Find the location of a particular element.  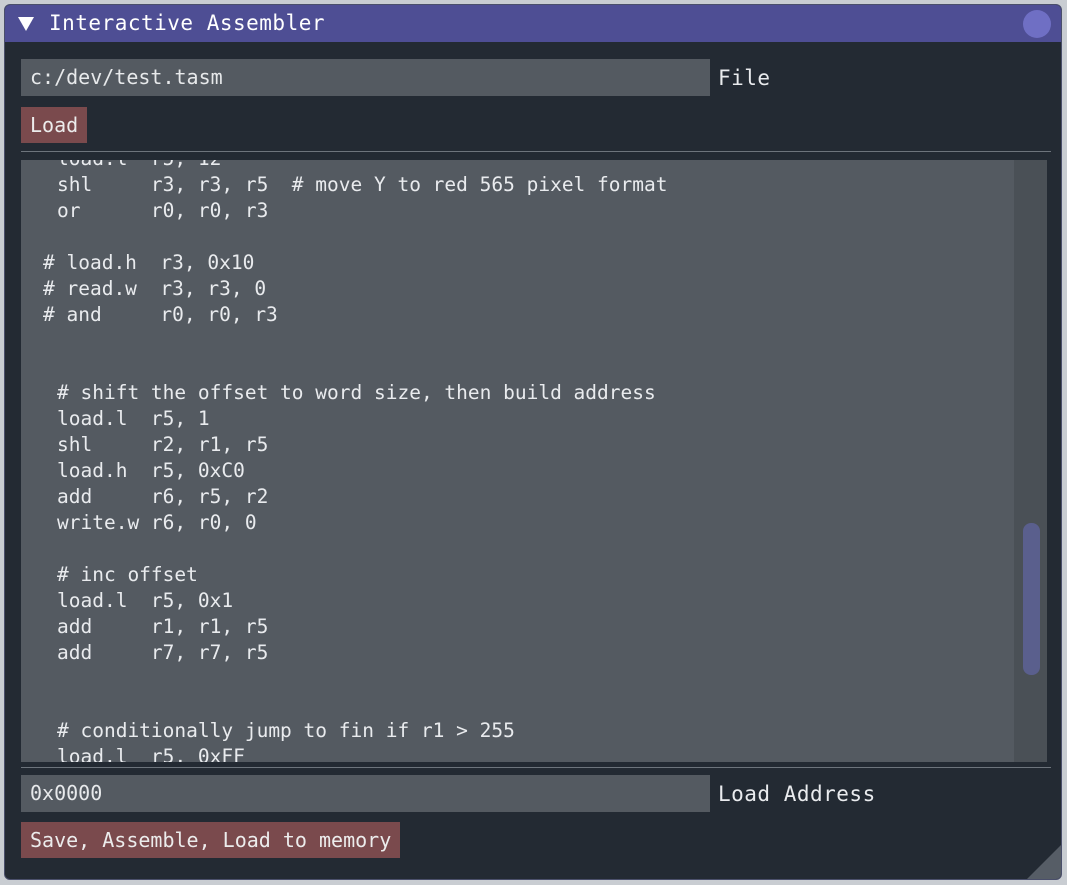

code-line: load.l r5, 12 is located at coordinates (355, 166).